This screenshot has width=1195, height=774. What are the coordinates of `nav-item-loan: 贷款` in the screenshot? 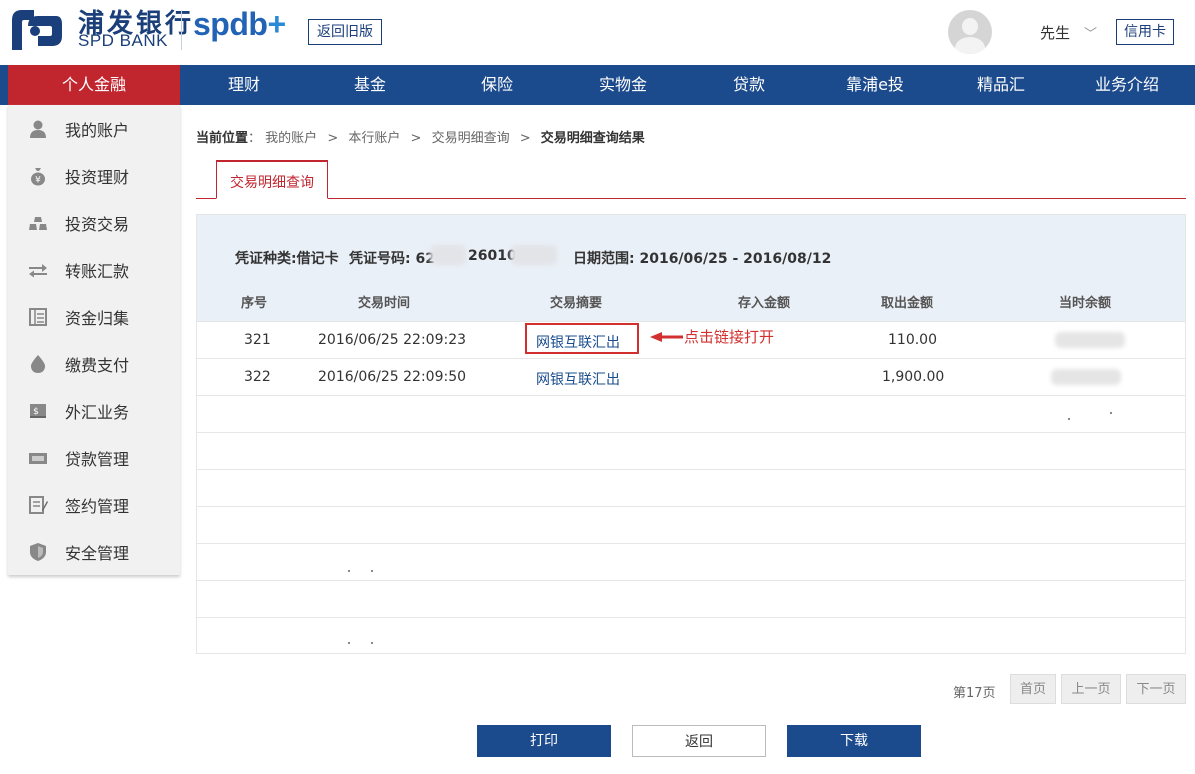 It's located at (749, 85).